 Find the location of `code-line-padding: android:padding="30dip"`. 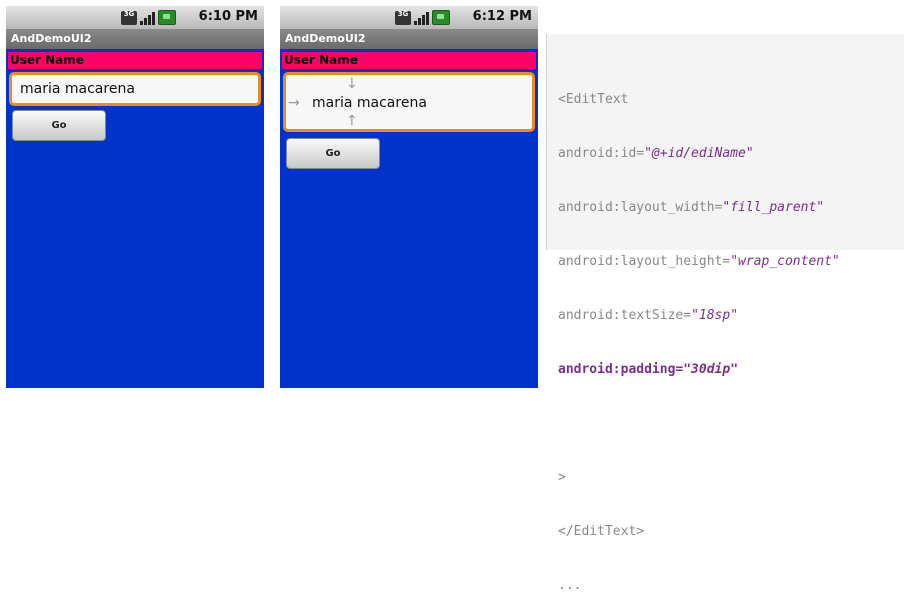

code-line-padding: android:padding="30dip" is located at coordinates (648, 369).